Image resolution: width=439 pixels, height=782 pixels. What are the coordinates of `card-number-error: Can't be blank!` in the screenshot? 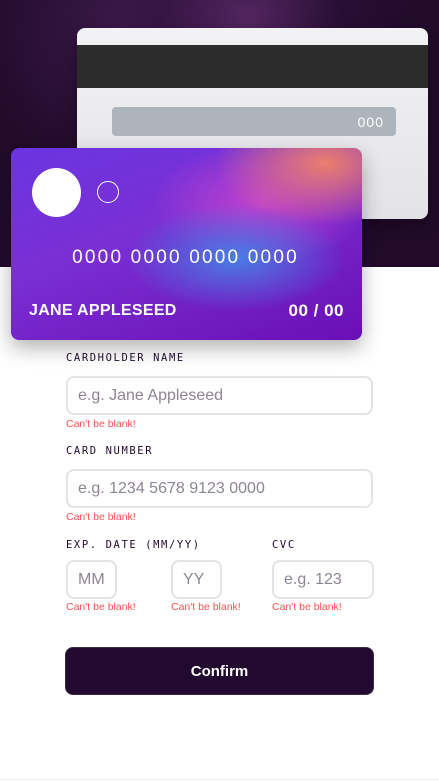 It's located at (101, 517).